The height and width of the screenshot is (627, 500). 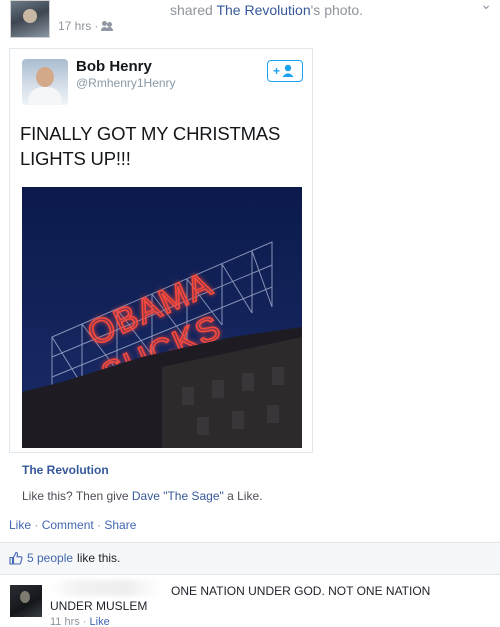 I want to click on tweet-text: FINALLY GOT MY CHRISTMAS LIGHTS UP!!!, so click(x=150, y=146).